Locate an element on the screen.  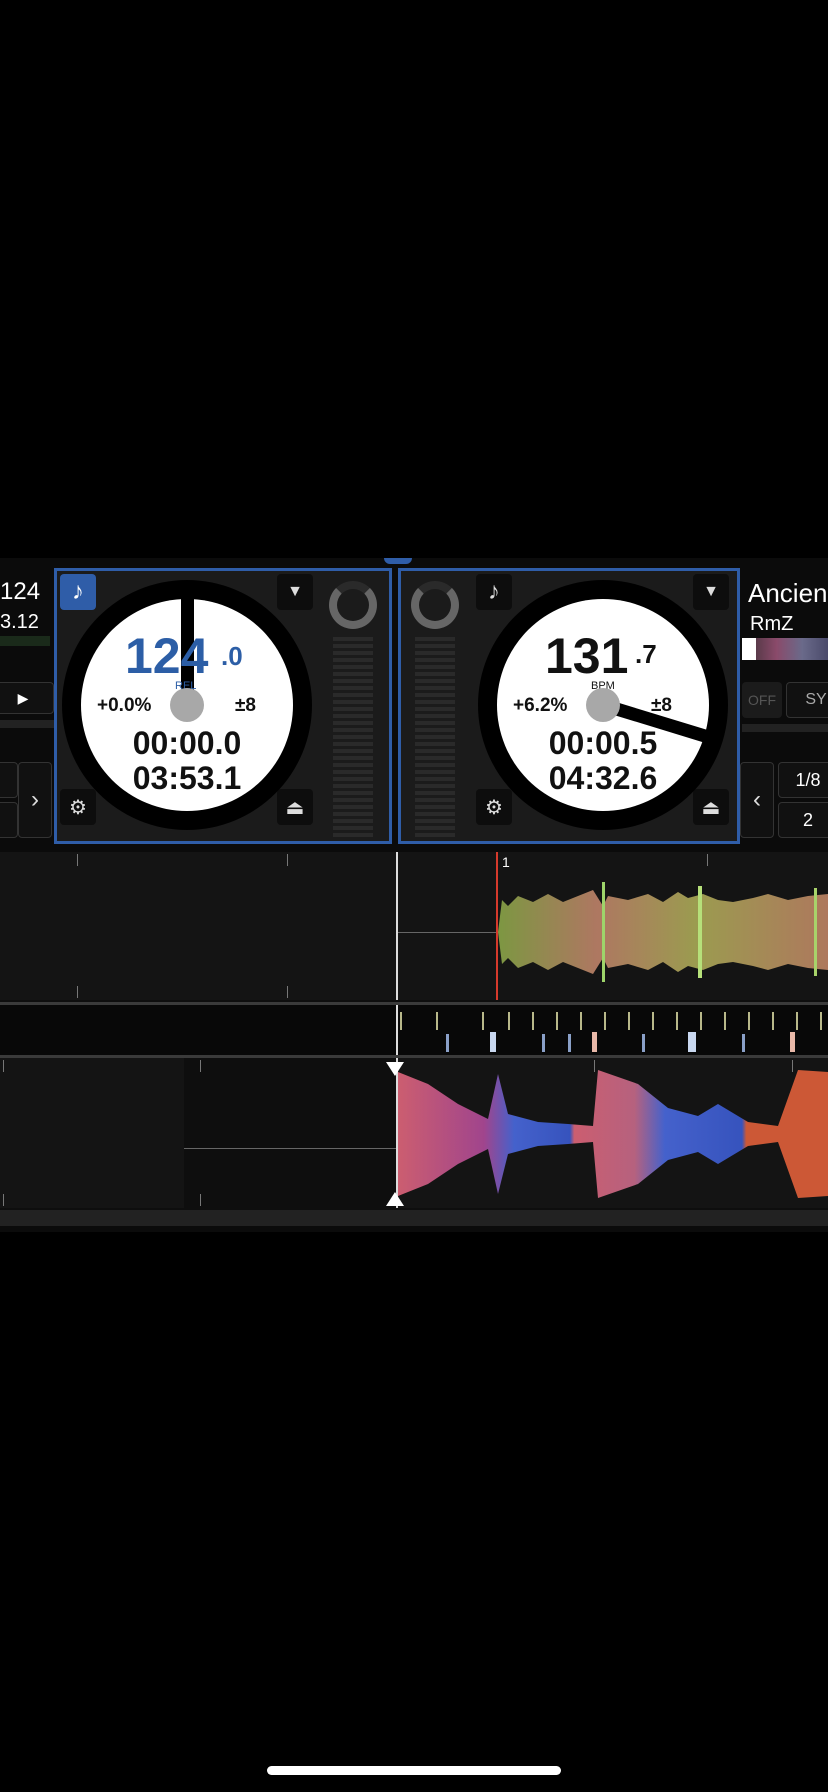
elapsed-time-left: 00:00.0 is located at coordinates (187, 743).